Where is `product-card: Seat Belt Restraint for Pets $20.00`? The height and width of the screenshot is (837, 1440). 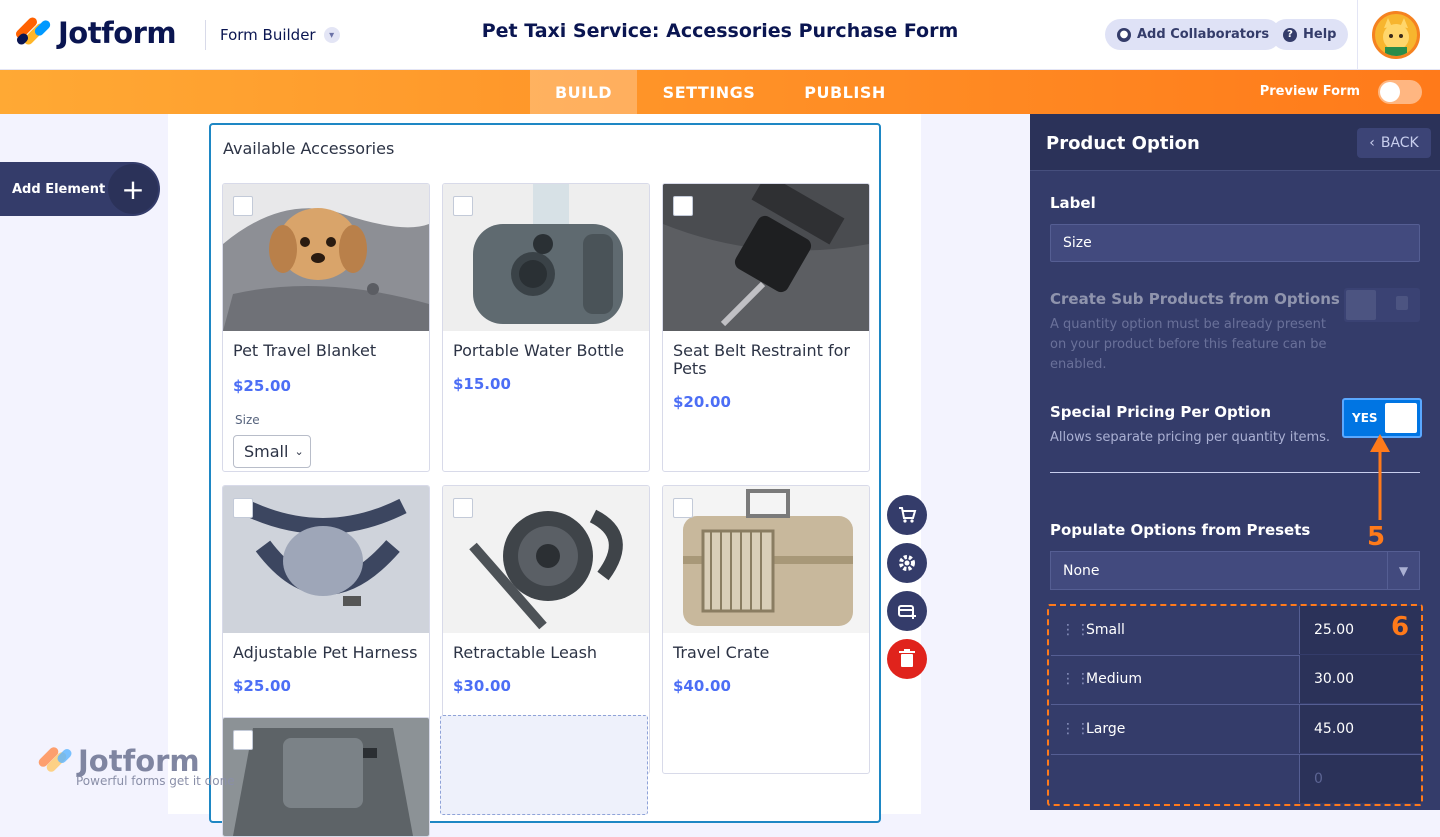
product-card: Seat Belt Restraint for Pets $20.00 is located at coordinates (766, 327).